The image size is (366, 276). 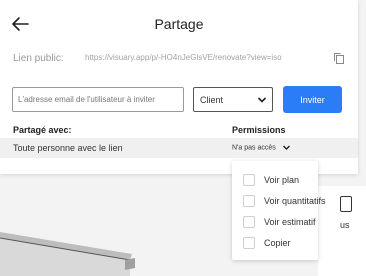 I want to click on permissions-header: Permissions, so click(x=259, y=130).